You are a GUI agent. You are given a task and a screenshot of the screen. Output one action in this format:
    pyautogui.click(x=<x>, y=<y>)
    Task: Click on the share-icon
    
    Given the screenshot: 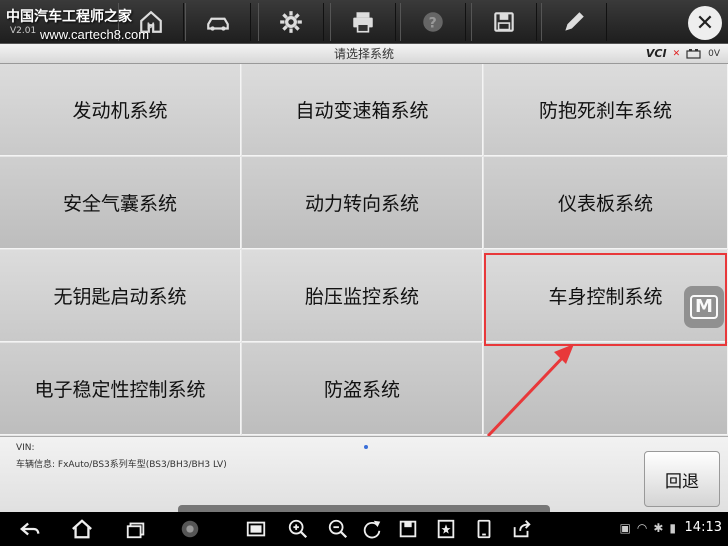 What is the action you would take?
    pyautogui.click(x=522, y=529)
    